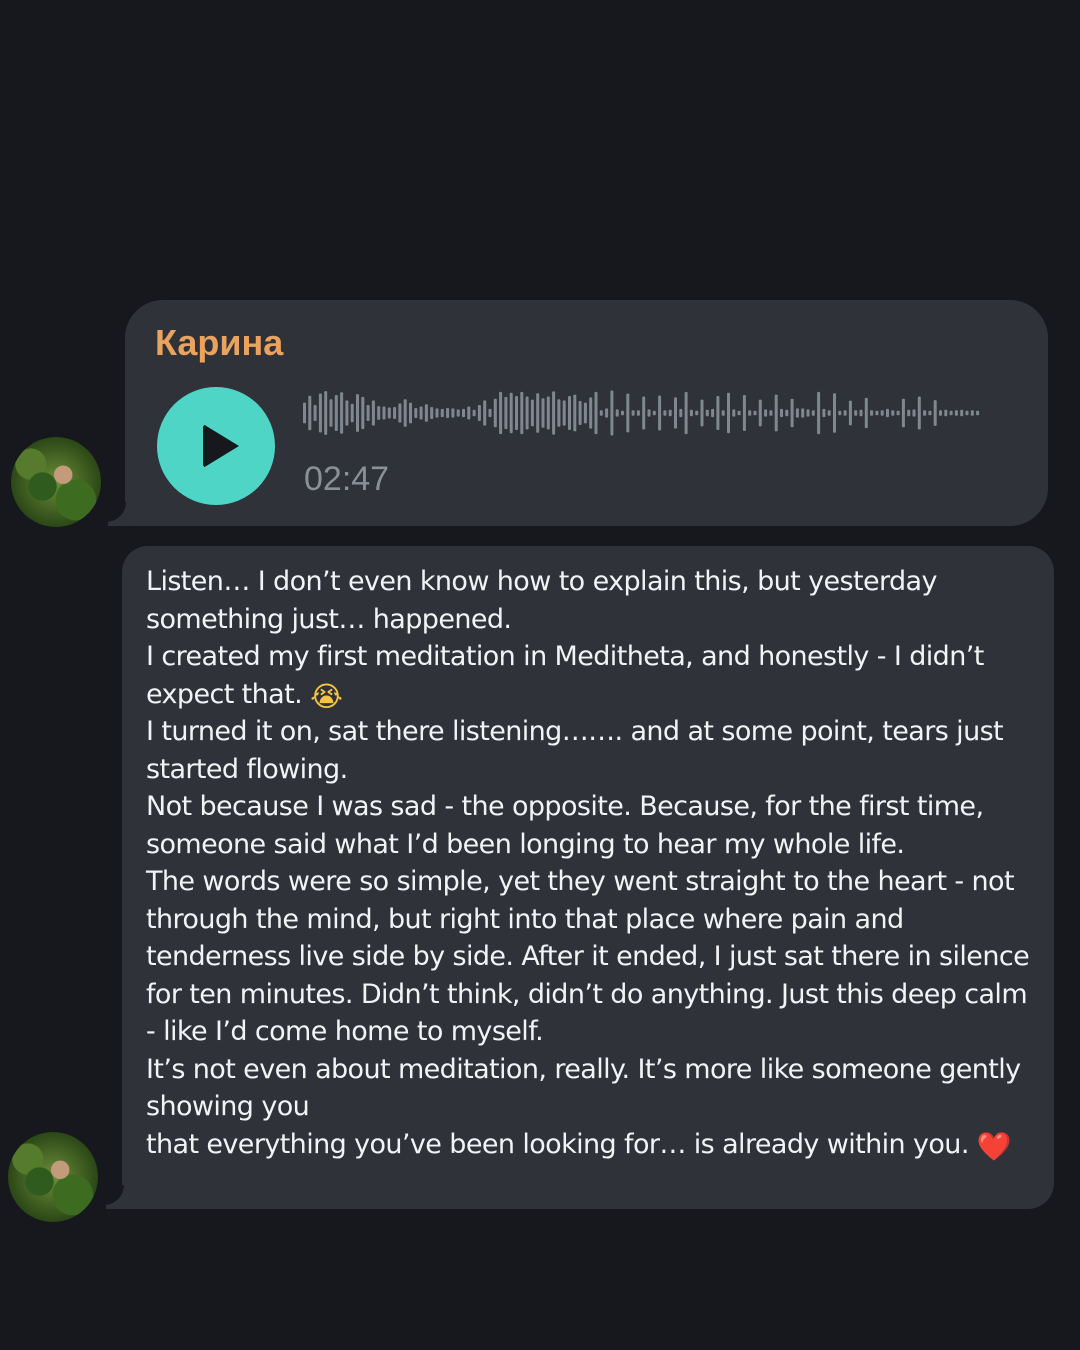 The width and height of the screenshot is (1080, 1350). I want to click on audio-duration: 02:47, so click(347, 479).